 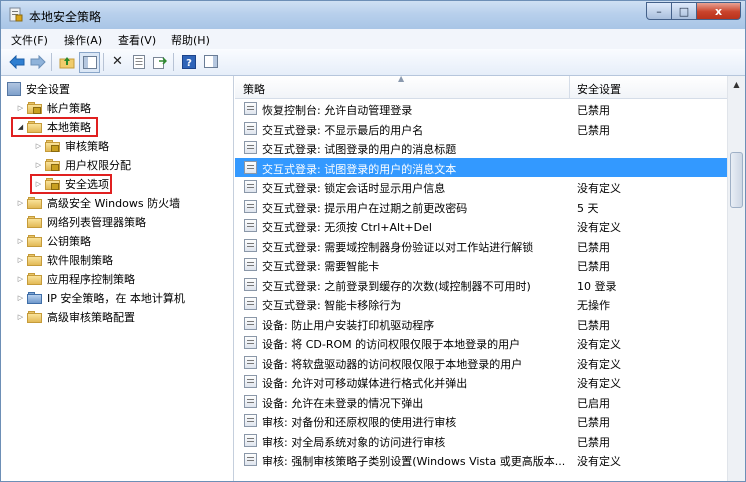 I want to click on table-row: 交互式登录: 需要域控制器身份验证以对工作站进行解锁 已禁用, so click(x=481, y=245).